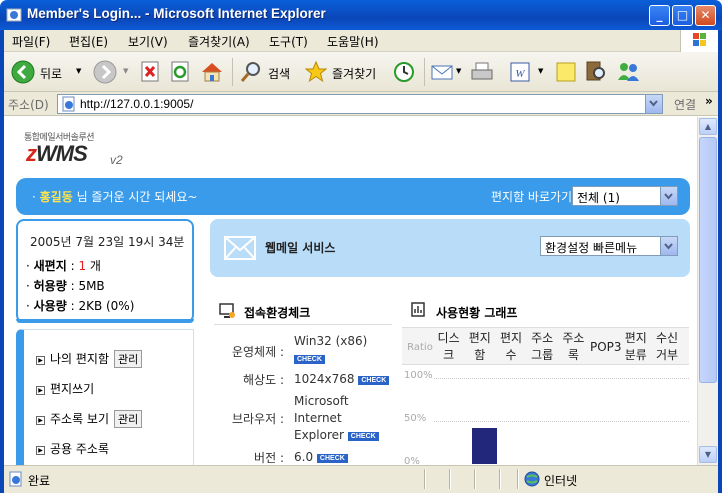 The width and height of the screenshot is (722, 493). What do you see at coordinates (72, 448) in the screenshot?
I see `side-menu-public-address-book: ▶ 공용 주소록` at bounding box center [72, 448].